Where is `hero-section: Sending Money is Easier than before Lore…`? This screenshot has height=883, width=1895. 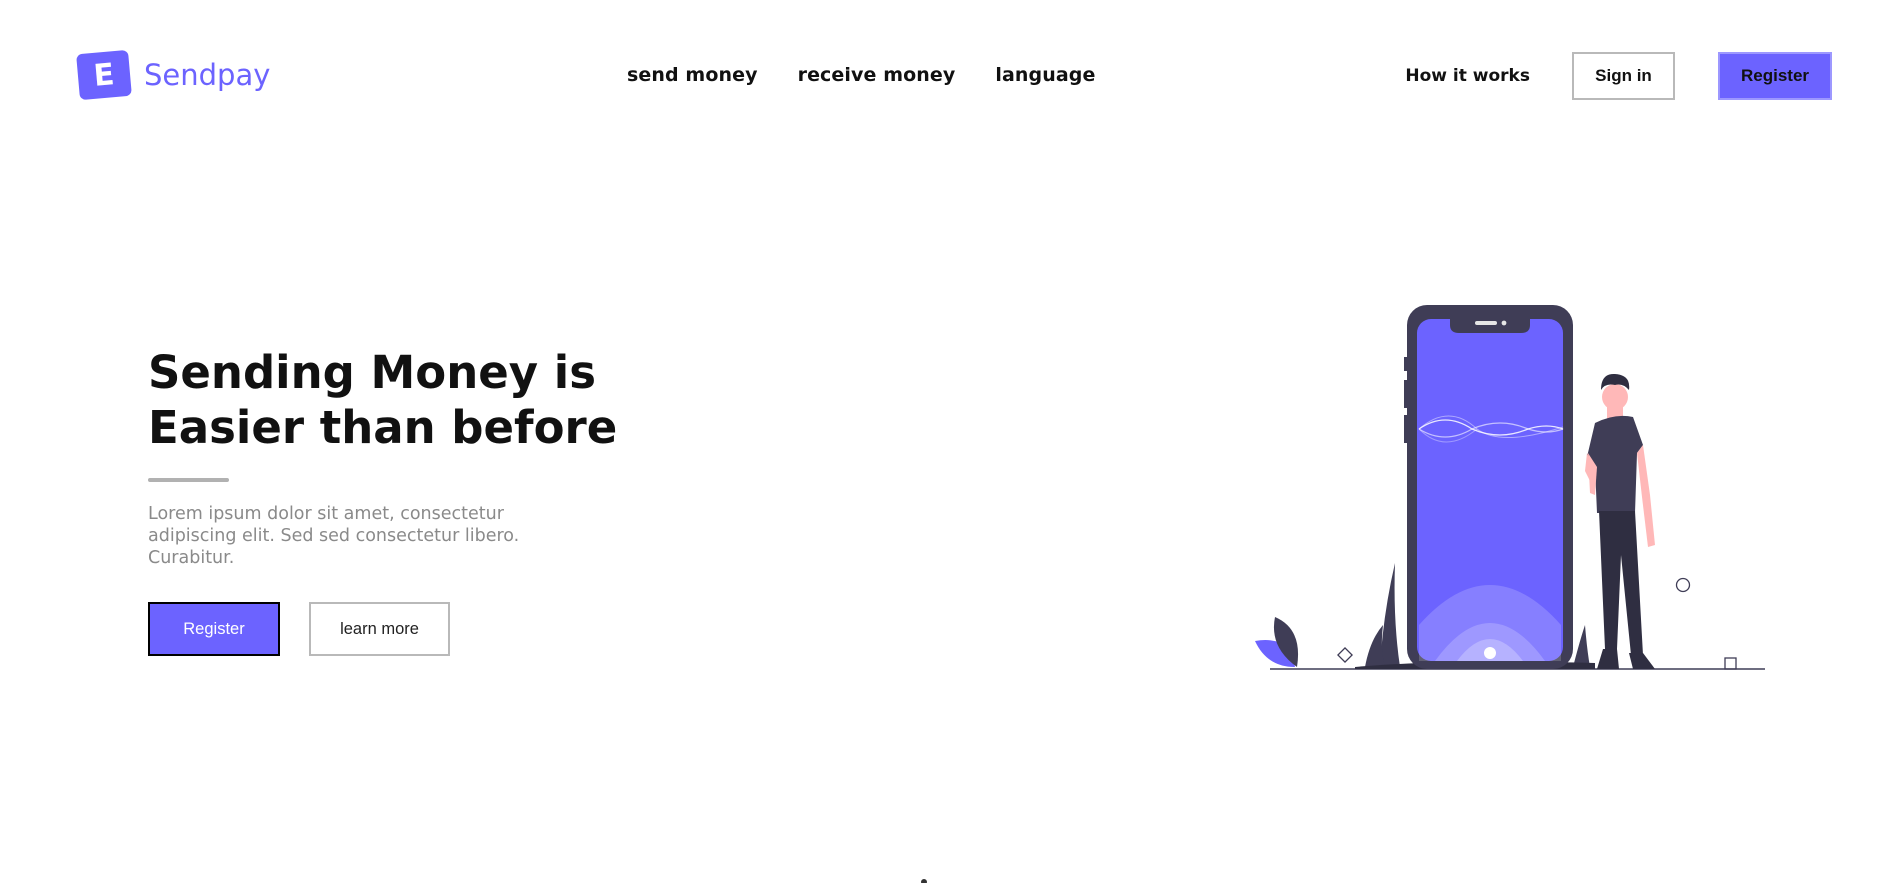 hero-section: Sending Money is Easier than before Lore… is located at coordinates (408, 500).